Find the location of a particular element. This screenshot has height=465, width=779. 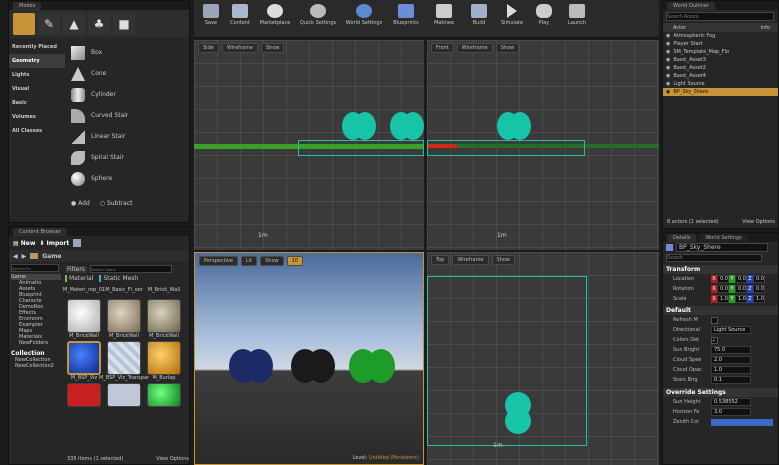

asset-tile: M_Basic_Fl_oor is located at coordinates (124, 290).